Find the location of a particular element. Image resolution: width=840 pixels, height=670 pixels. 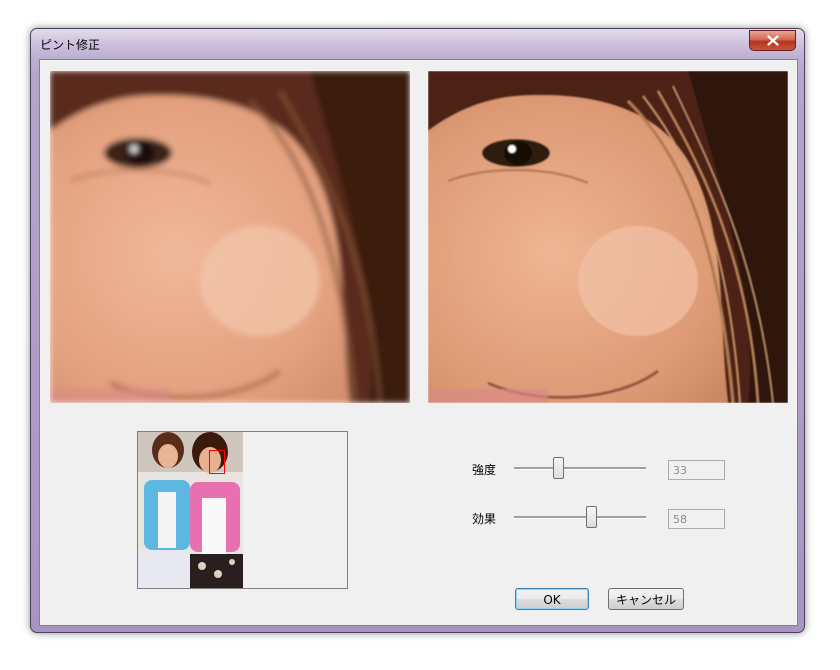

effect-value-field: 58 is located at coordinates (696, 519).